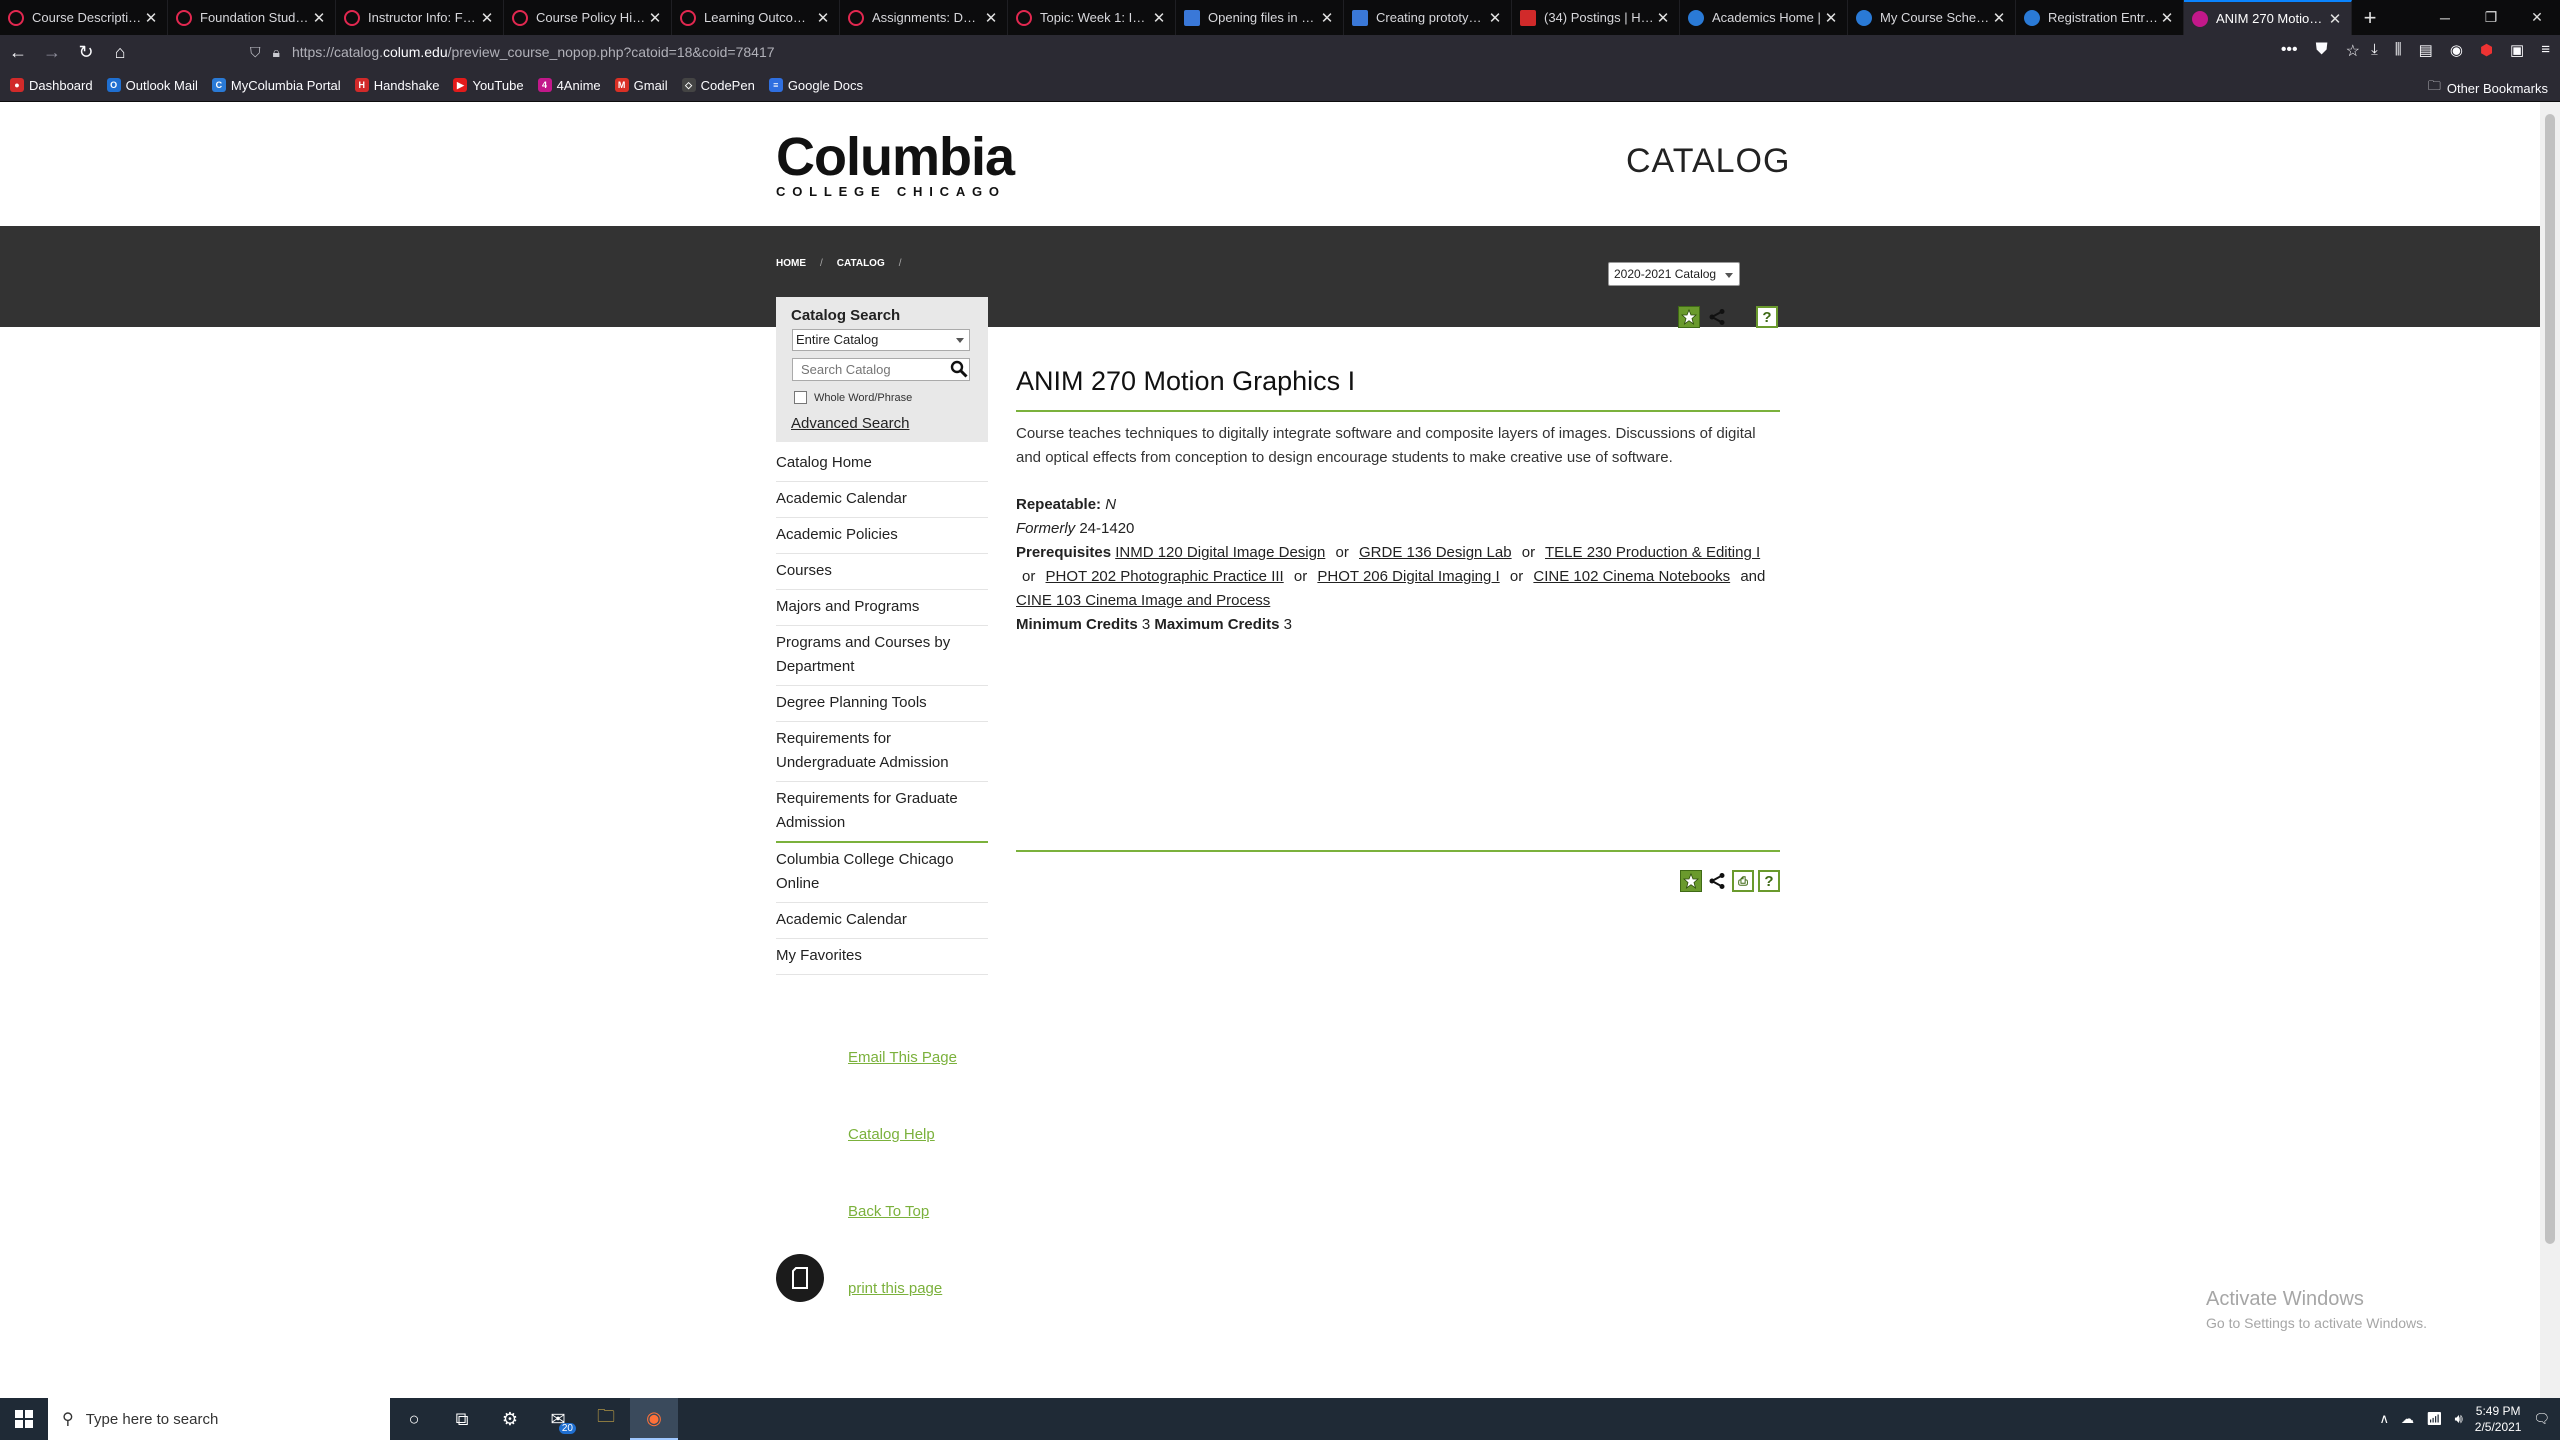  What do you see at coordinates (882, 957) in the screenshot?
I see `sidebar-nav-item: My Favorites` at bounding box center [882, 957].